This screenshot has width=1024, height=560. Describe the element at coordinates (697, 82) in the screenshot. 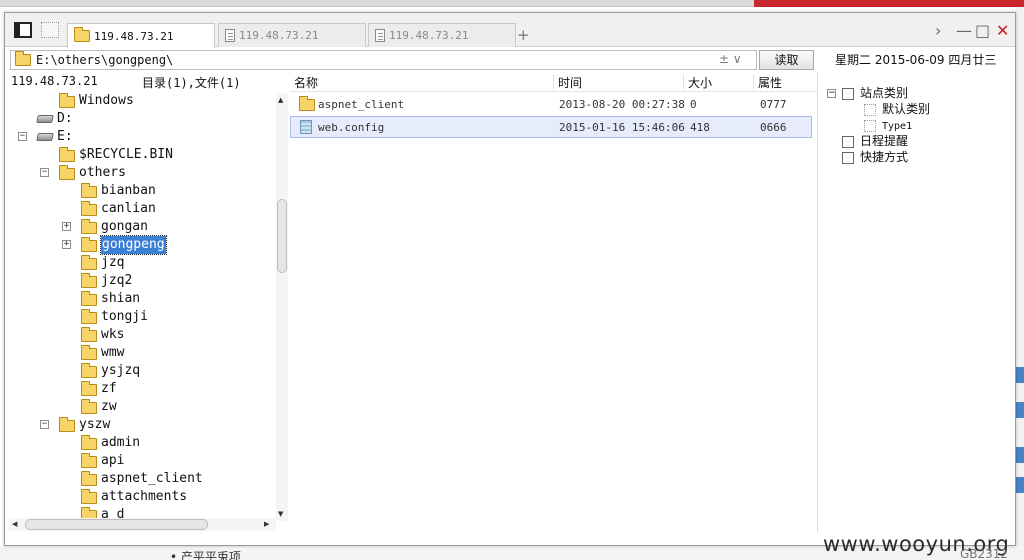

I see `column-size: 大小` at that location.